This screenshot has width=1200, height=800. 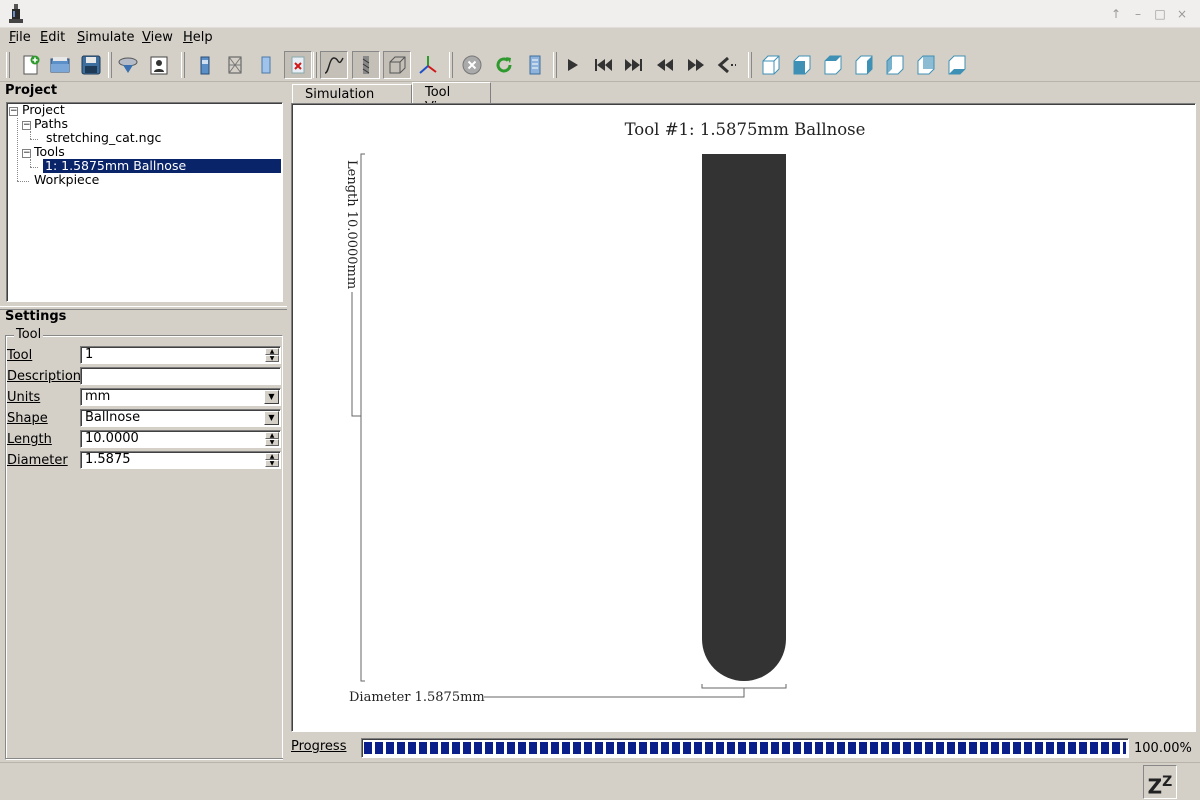 I want to click on skip-to-end-button, so click(x=634, y=65).